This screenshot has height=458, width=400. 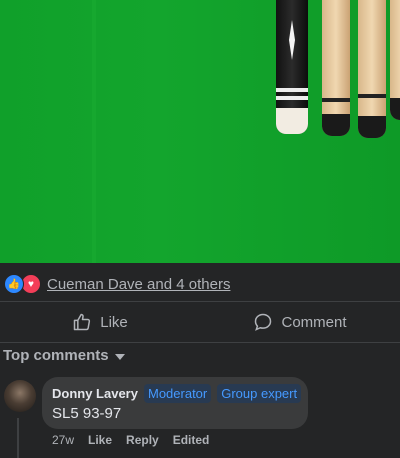 I want to click on love-icon: ♥, so click(x=31, y=284).